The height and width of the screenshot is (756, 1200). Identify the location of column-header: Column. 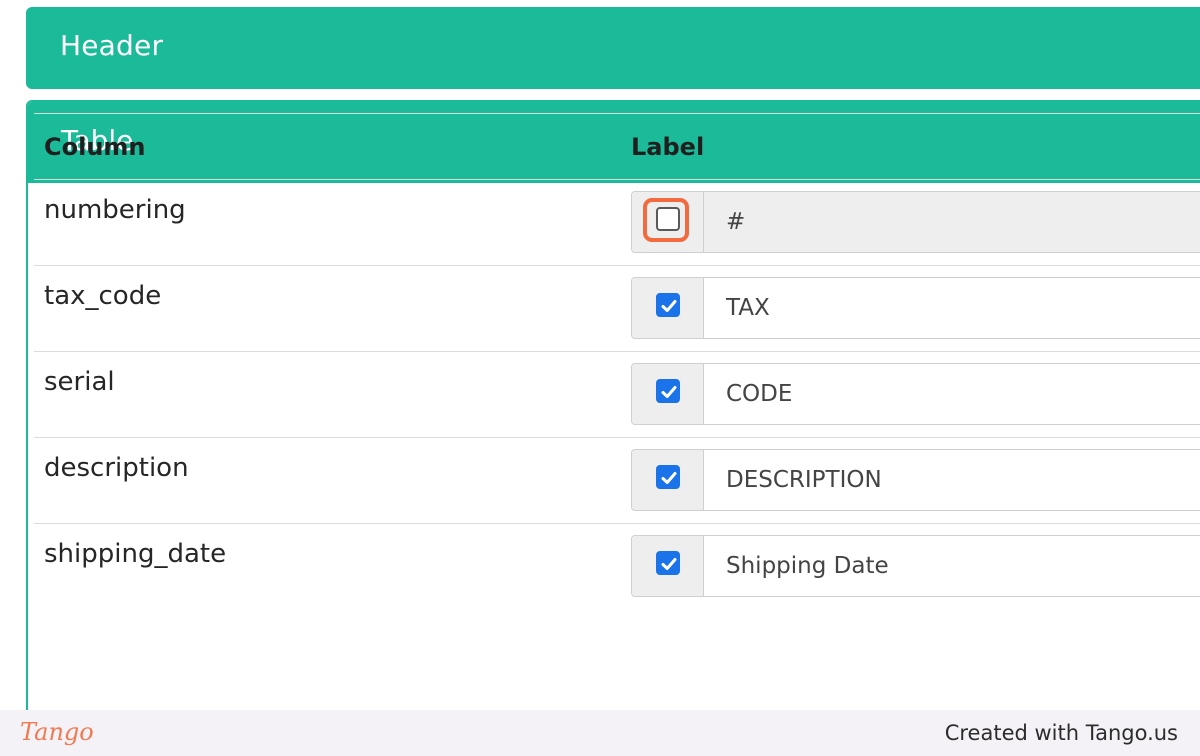
(95, 147).